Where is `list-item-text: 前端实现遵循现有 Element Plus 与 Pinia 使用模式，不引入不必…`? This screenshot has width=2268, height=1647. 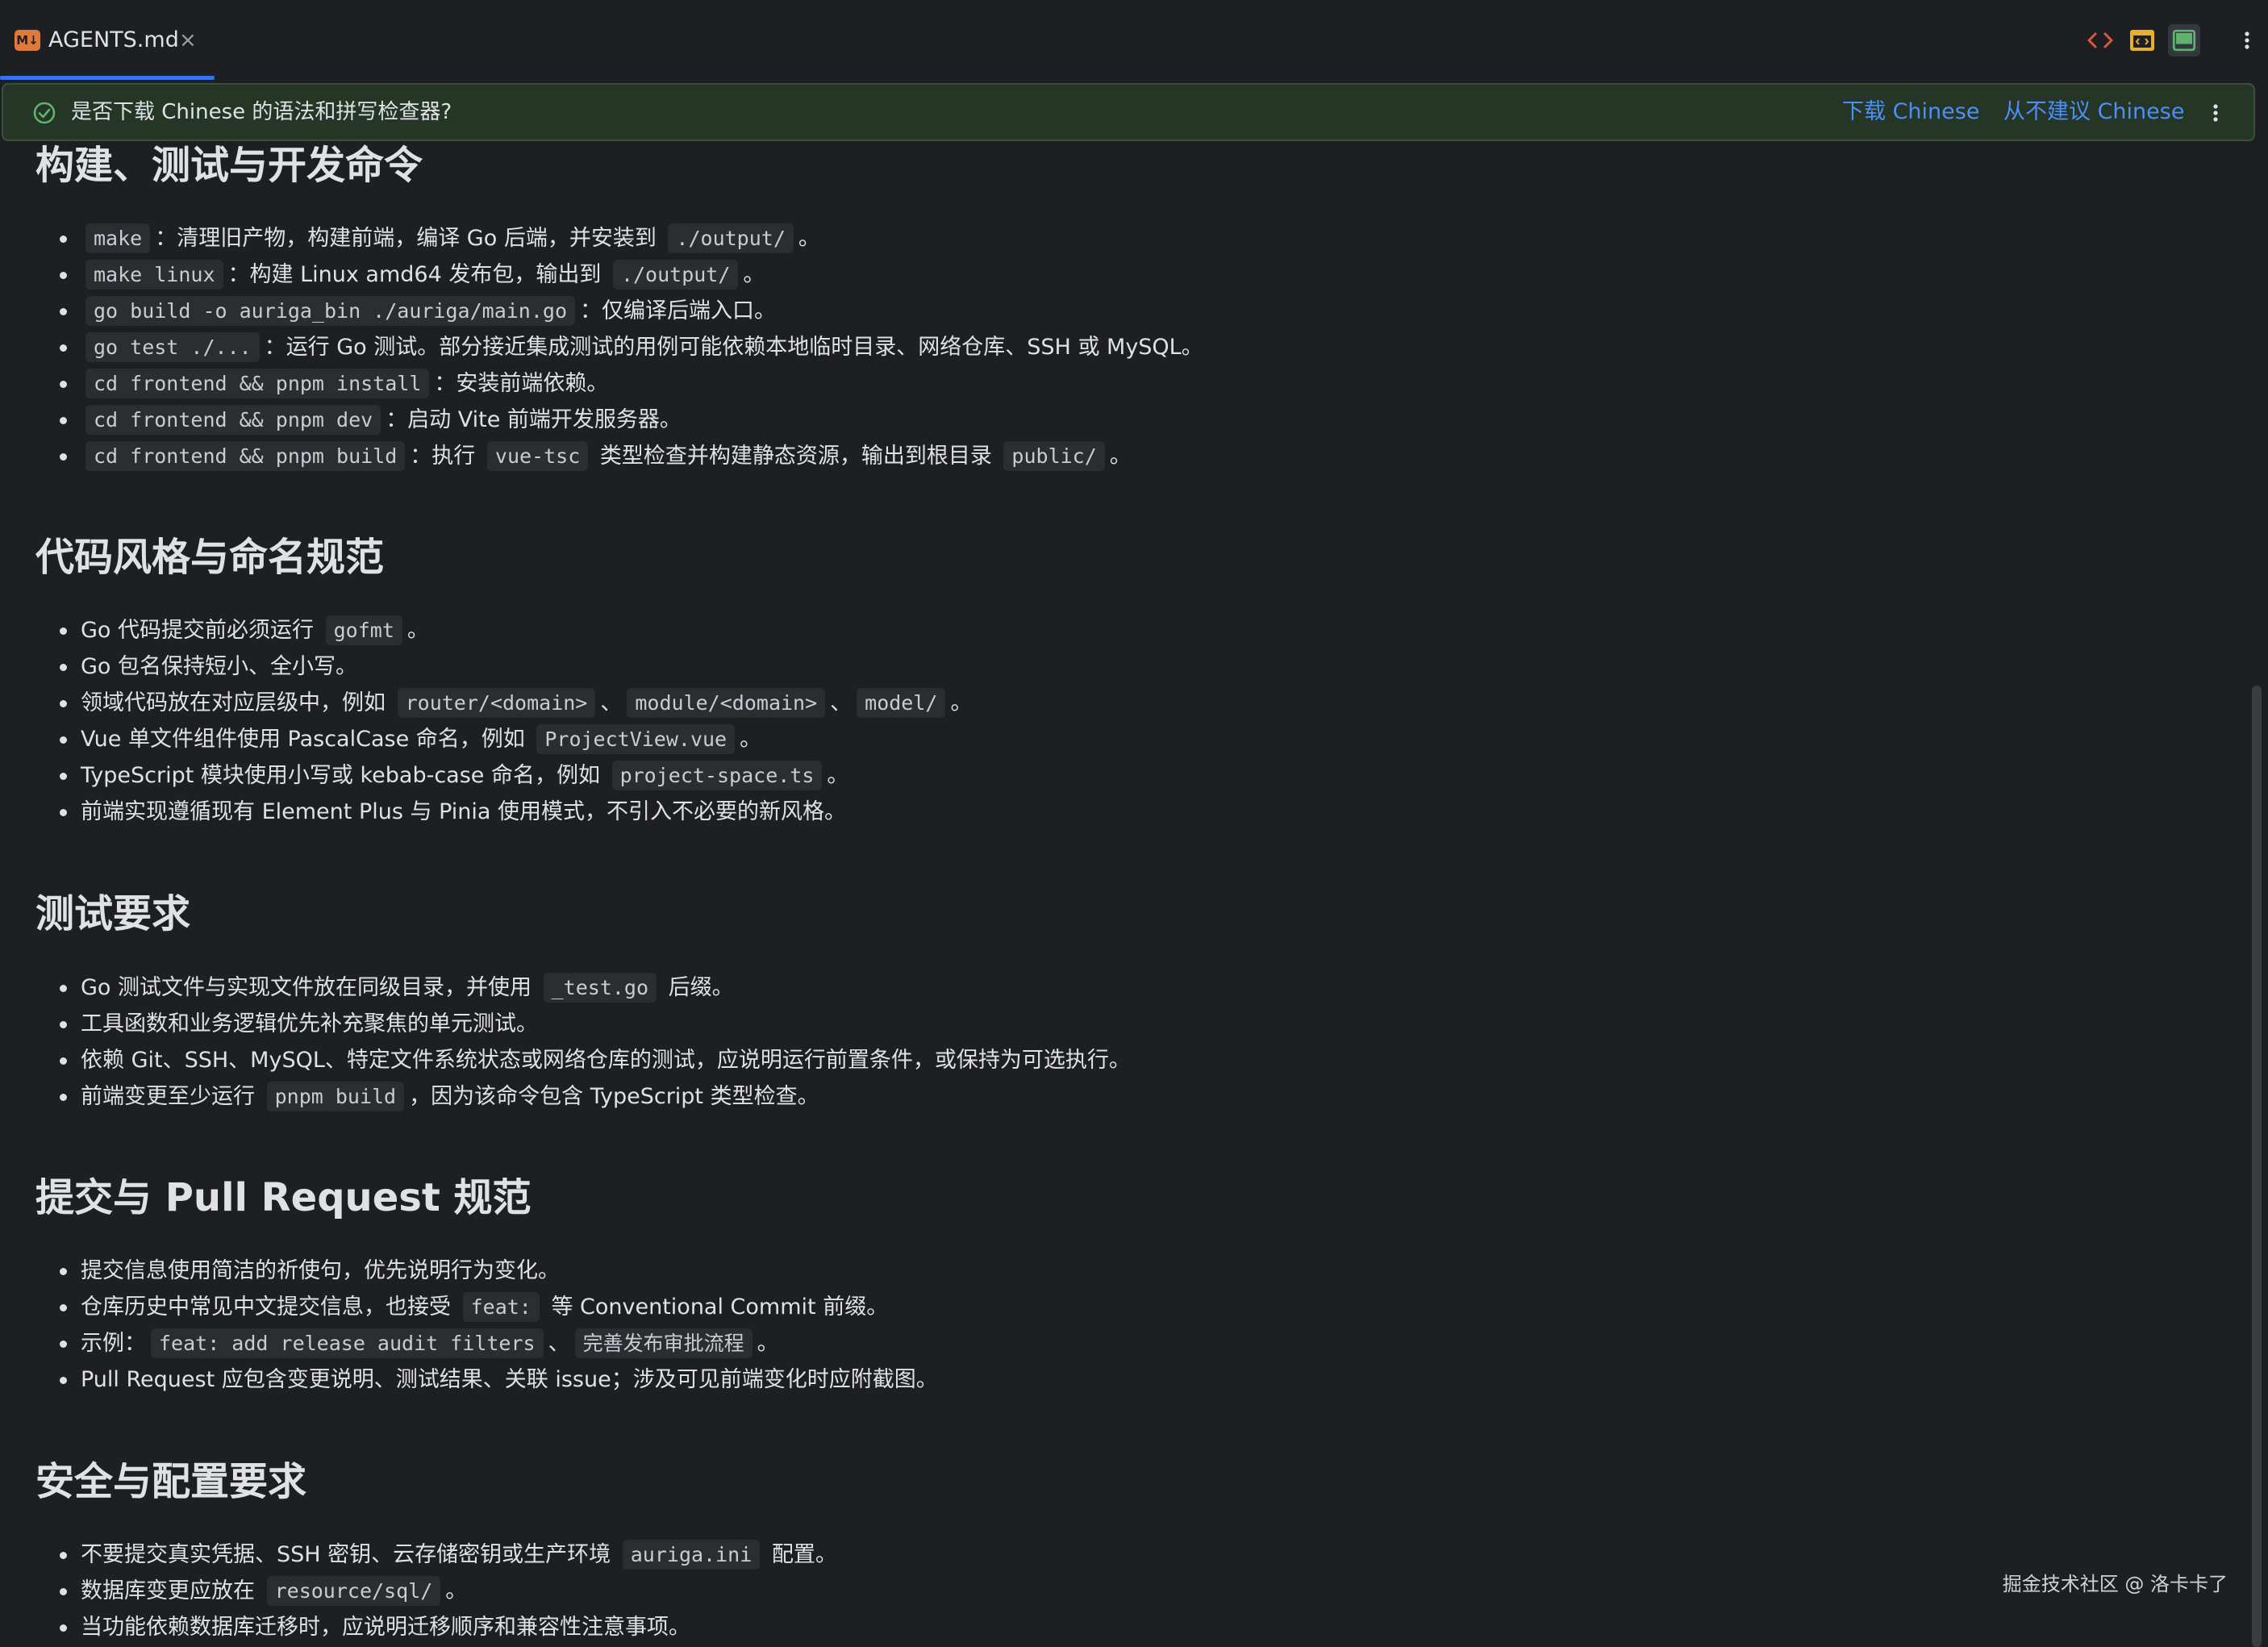
list-item-text: 前端实现遵循现有 Element Plus 与 Pinia 使用模式，不引入不必… is located at coordinates (464, 811).